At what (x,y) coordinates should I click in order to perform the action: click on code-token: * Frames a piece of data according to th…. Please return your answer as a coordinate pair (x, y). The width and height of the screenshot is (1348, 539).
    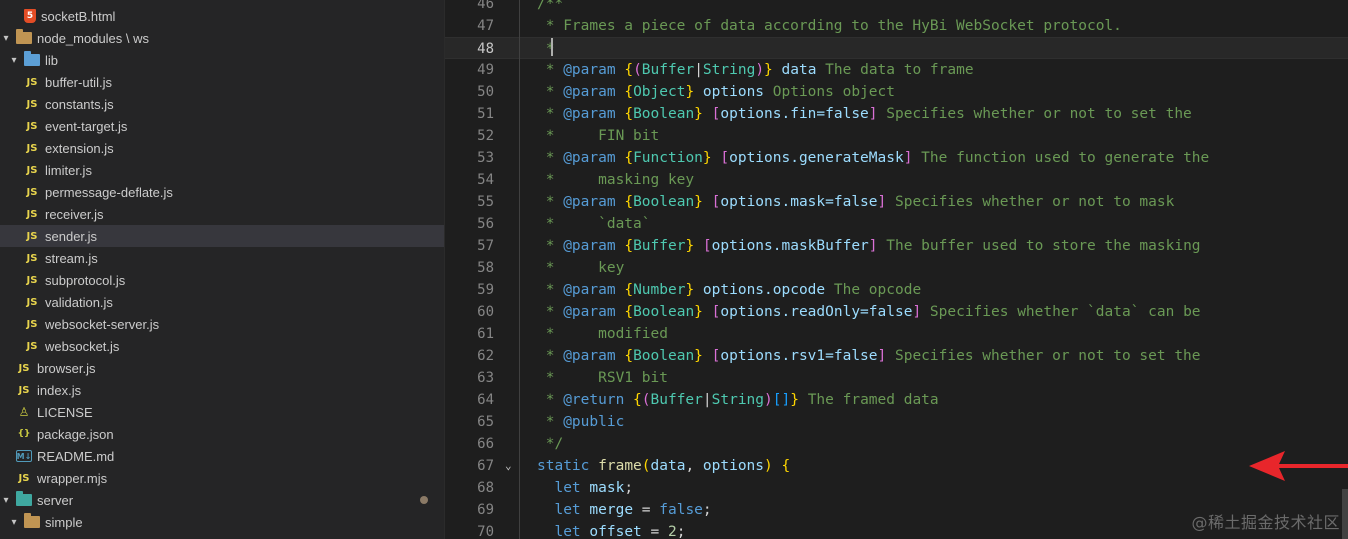
    Looking at the image, I should click on (829, 26).